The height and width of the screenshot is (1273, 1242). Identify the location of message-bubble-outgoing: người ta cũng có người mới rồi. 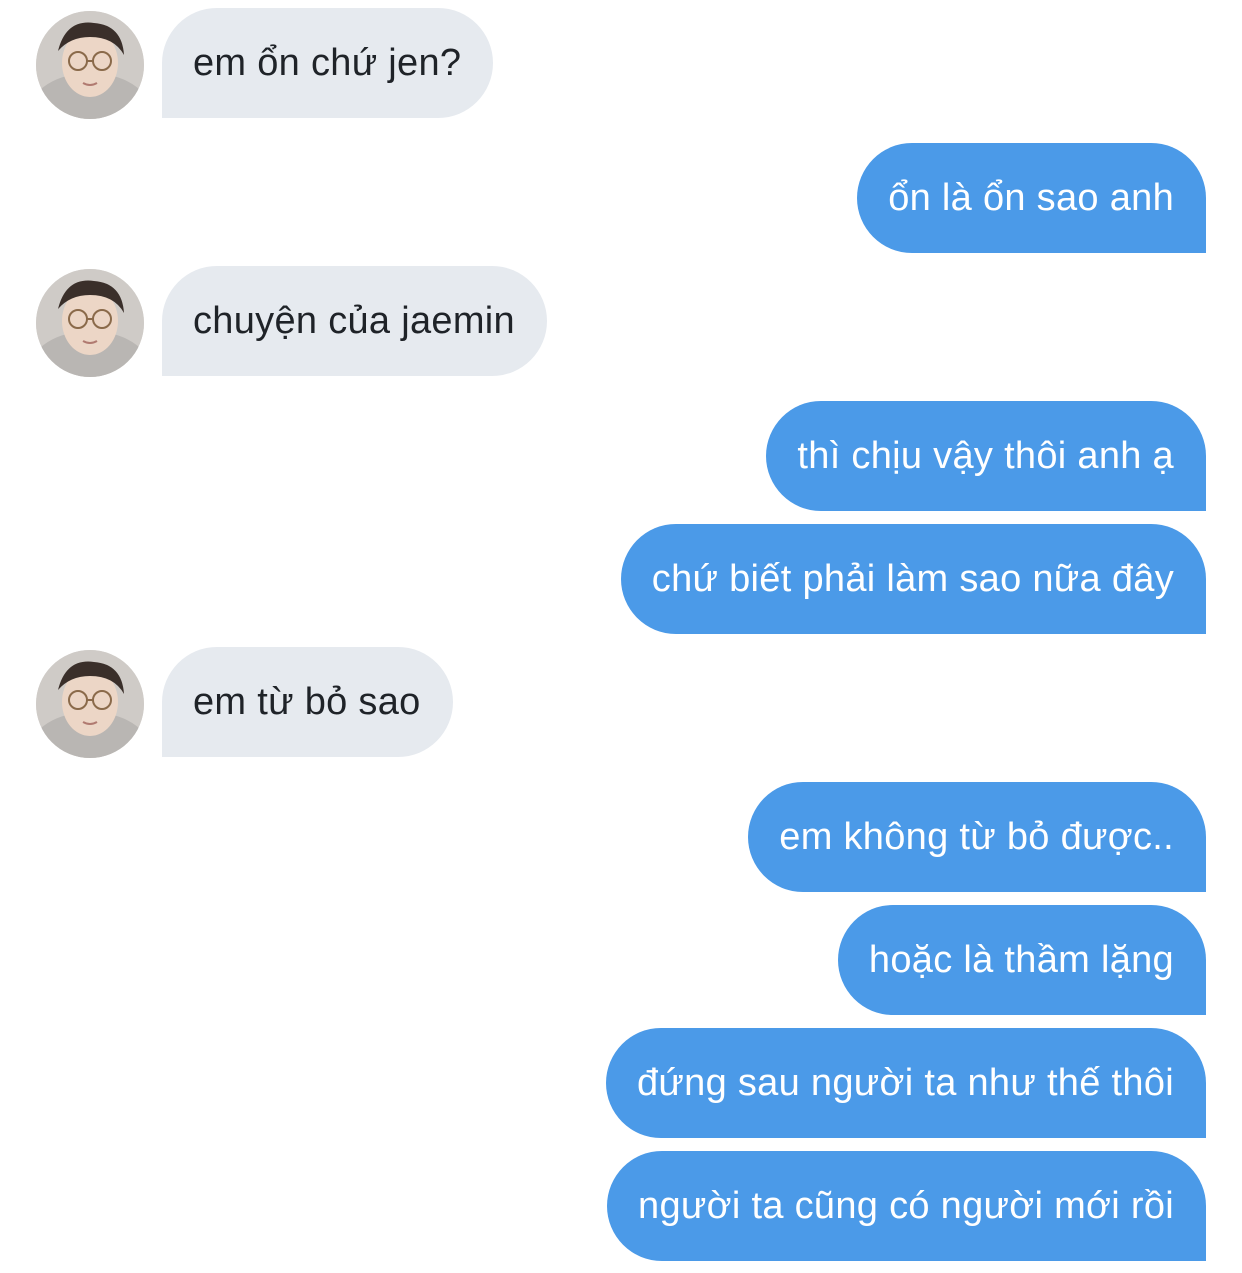
(906, 1206).